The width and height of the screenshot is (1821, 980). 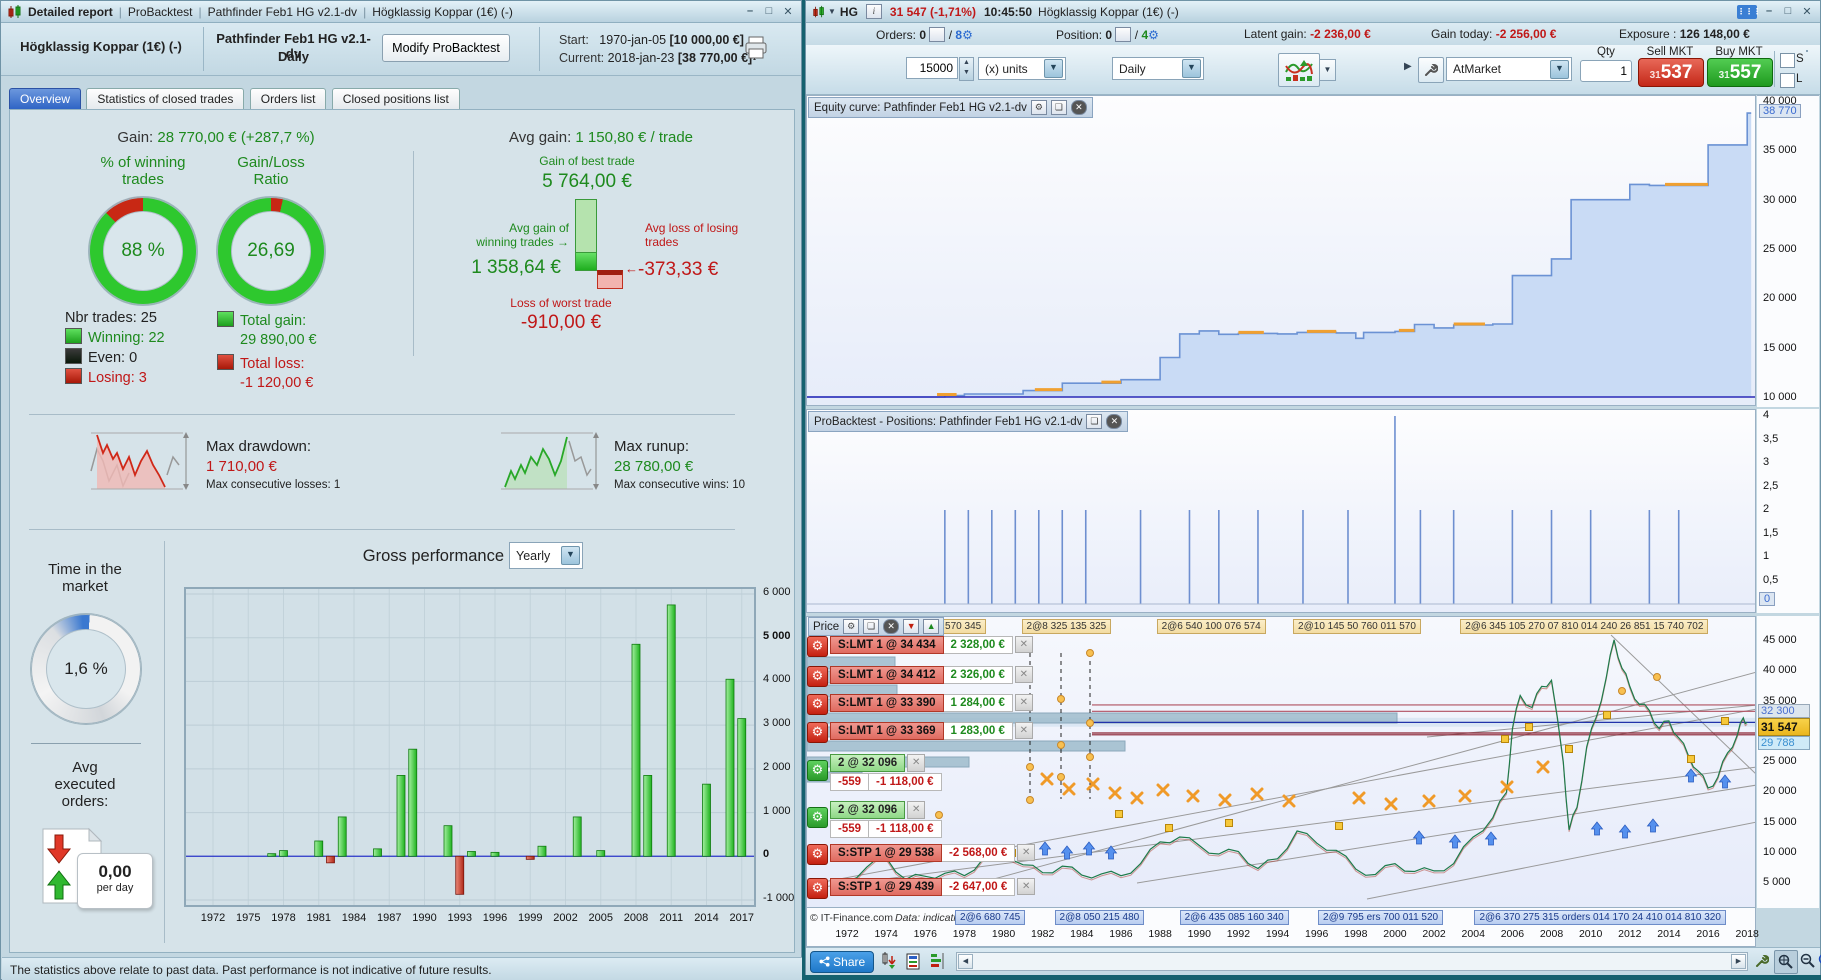 I want to click on zoom-in-icon, so click(x=1818, y=961).